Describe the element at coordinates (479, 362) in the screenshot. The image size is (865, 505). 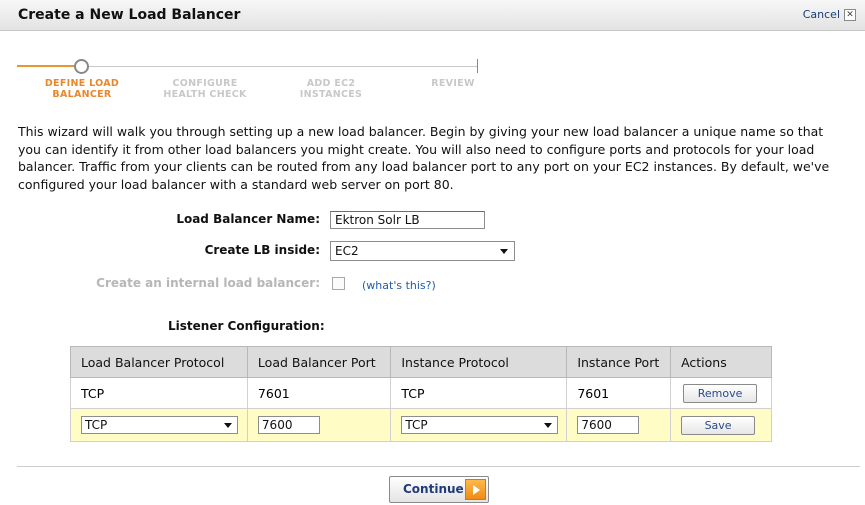
I see `col-header-instance-protocol: Instance Protocol` at that location.